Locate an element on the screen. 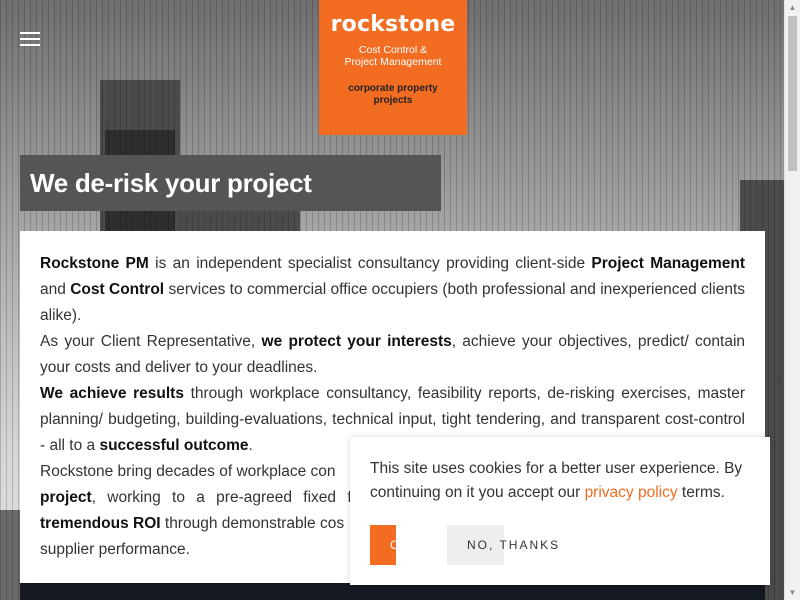 Image resolution: width=800 pixels, height=600 pixels. bold-text: Project Management is located at coordinates (668, 263).